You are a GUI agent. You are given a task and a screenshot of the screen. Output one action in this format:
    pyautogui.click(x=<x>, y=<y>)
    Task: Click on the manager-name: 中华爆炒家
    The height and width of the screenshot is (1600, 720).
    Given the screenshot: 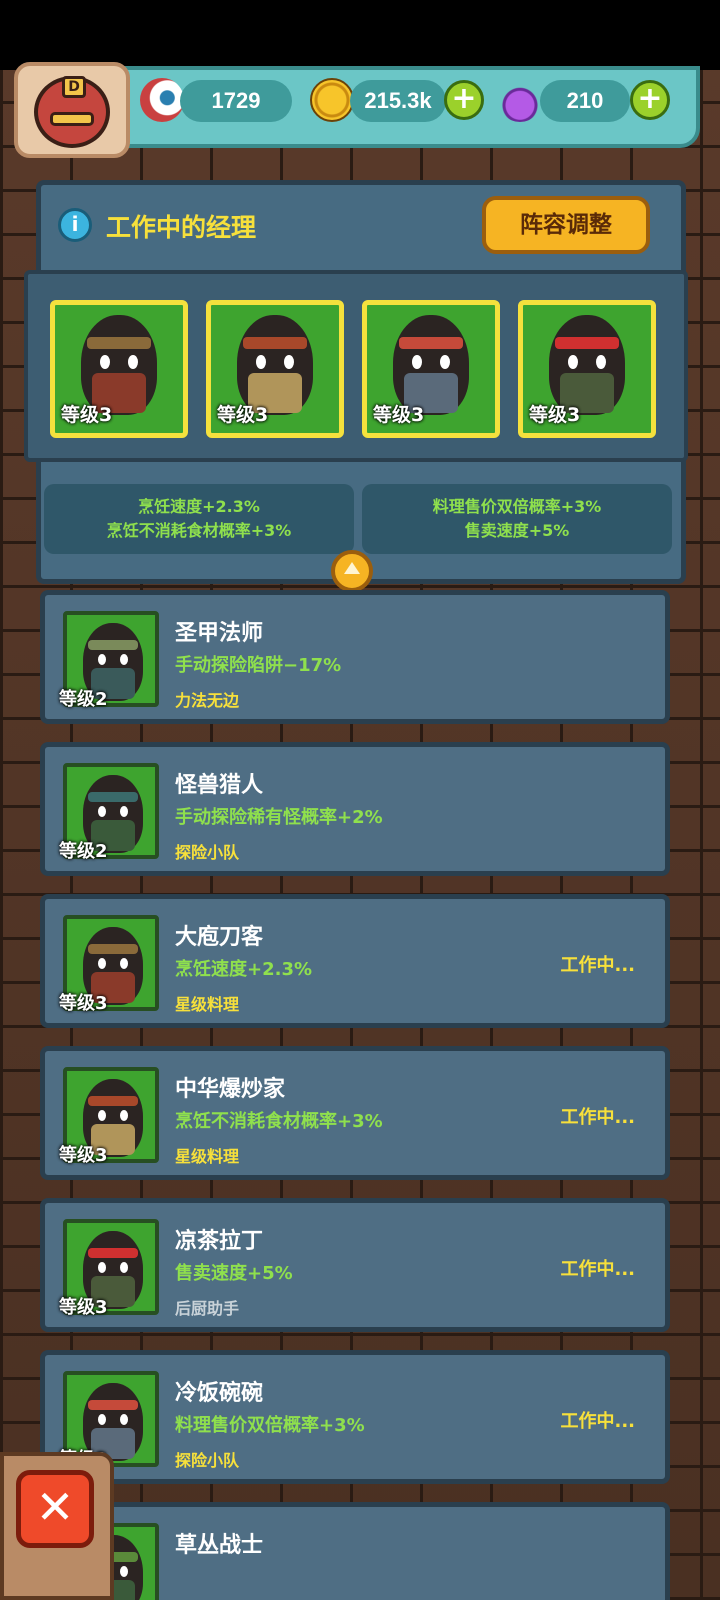 What is the action you would take?
    pyautogui.click(x=230, y=1089)
    